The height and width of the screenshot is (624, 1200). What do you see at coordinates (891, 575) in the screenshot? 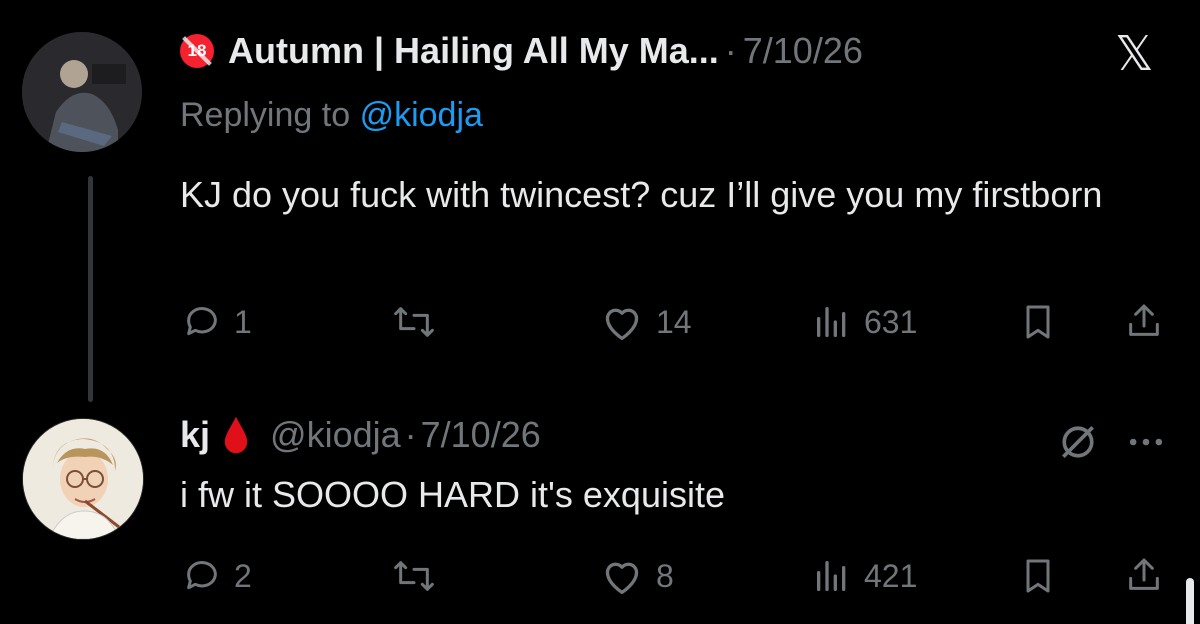
I see `views-count: 421` at bounding box center [891, 575].